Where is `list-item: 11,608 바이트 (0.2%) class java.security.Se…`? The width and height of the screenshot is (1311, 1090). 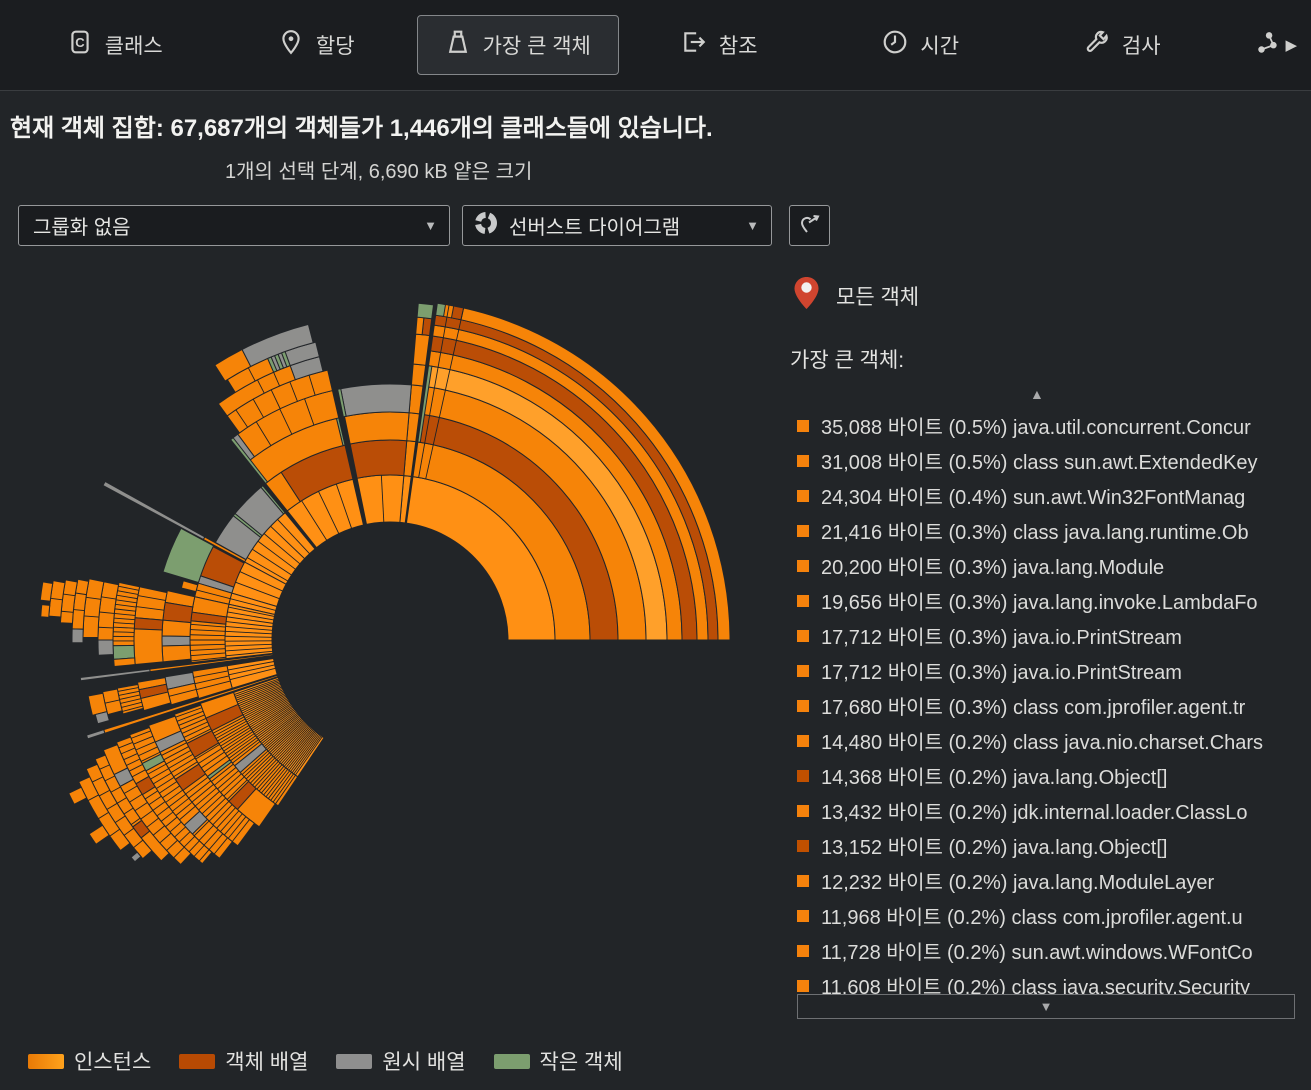
list-item: 11,608 바이트 (0.2%) class java.security.Se… is located at coordinates (1046, 982).